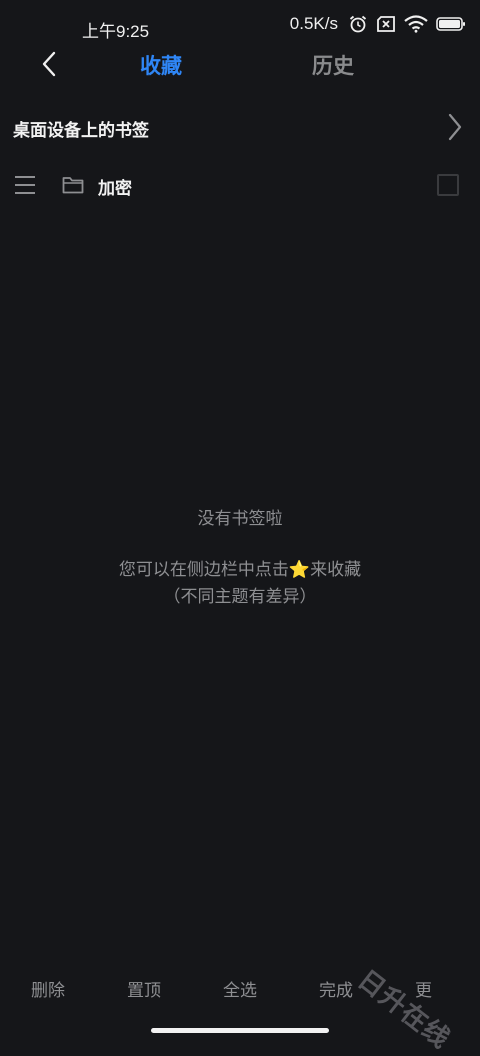 The height and width of the screenshot is (1056, 480). I want to click on folder-checkbox, so click(448, 185).